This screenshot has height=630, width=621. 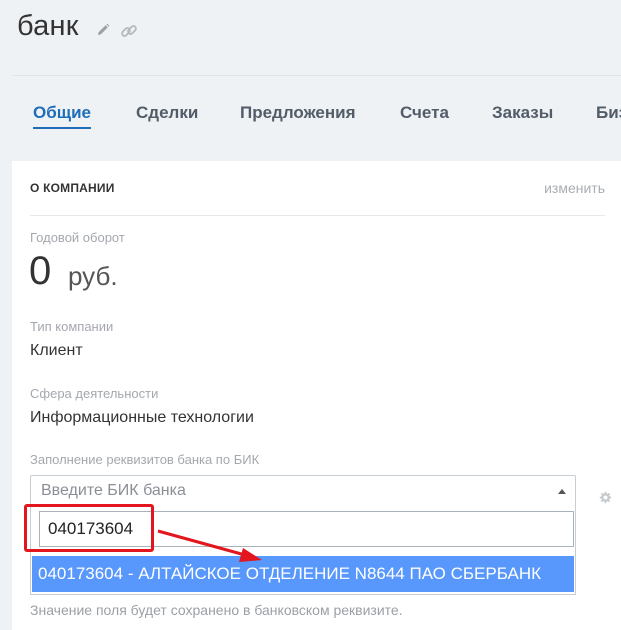 What do you see at coordinates (56, 350) in the screenshot?
I see `company-type-value: Клиент` at bounding box center [56, 350].